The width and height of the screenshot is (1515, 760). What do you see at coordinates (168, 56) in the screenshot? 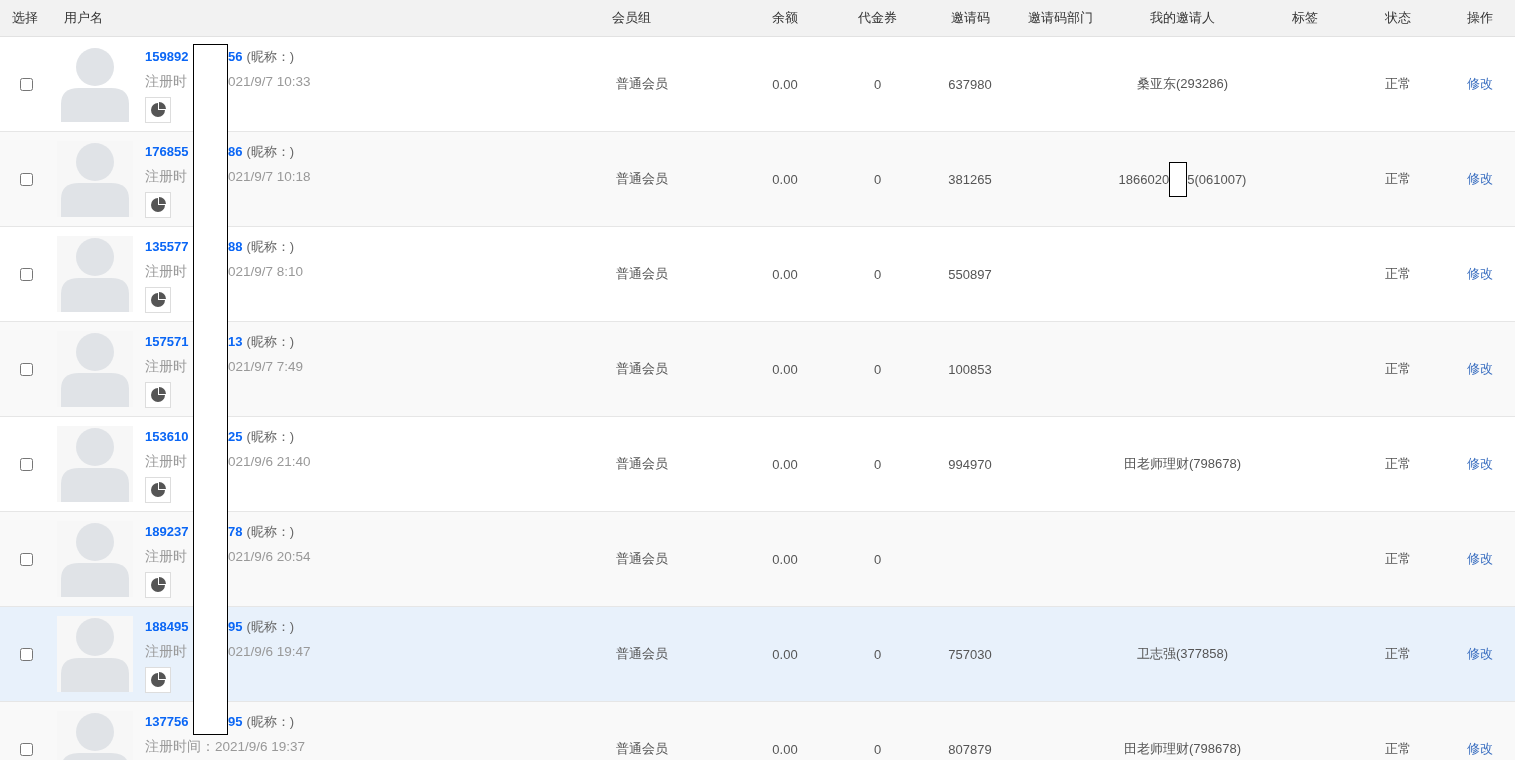
I see `username: 159892` at bounding box center [168, 56].